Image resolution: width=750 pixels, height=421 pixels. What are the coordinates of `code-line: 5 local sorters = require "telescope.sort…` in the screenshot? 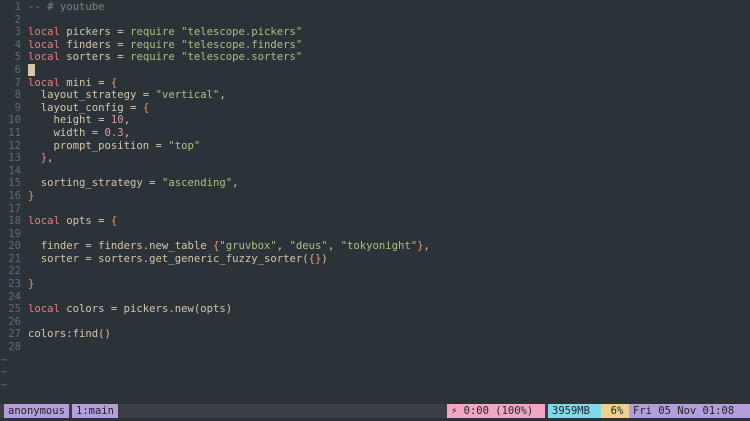 It's located at (375, 57).